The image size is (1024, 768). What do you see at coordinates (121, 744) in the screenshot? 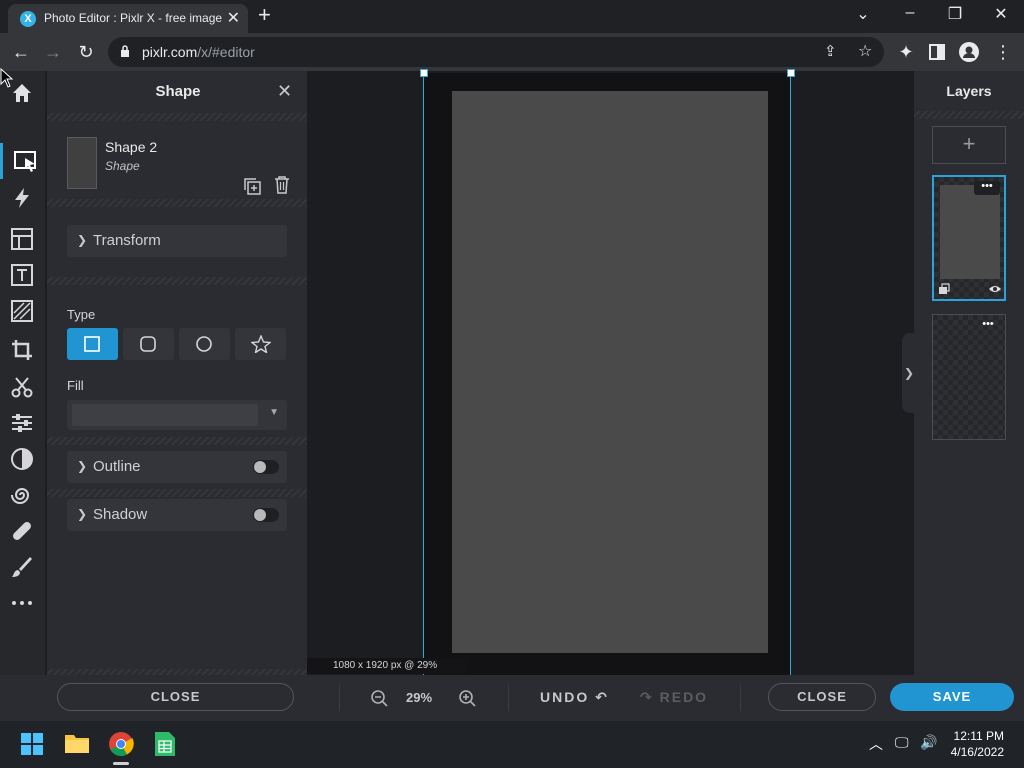
I see `chrome-icon` at bounding box center [121, 744].